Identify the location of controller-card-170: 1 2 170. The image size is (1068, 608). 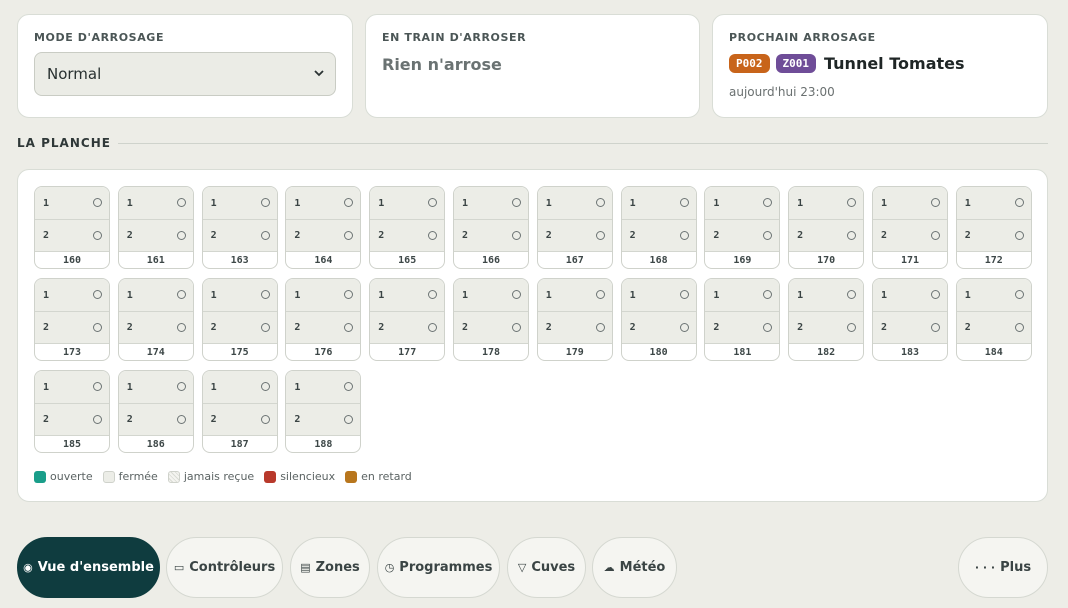
(826, 227).